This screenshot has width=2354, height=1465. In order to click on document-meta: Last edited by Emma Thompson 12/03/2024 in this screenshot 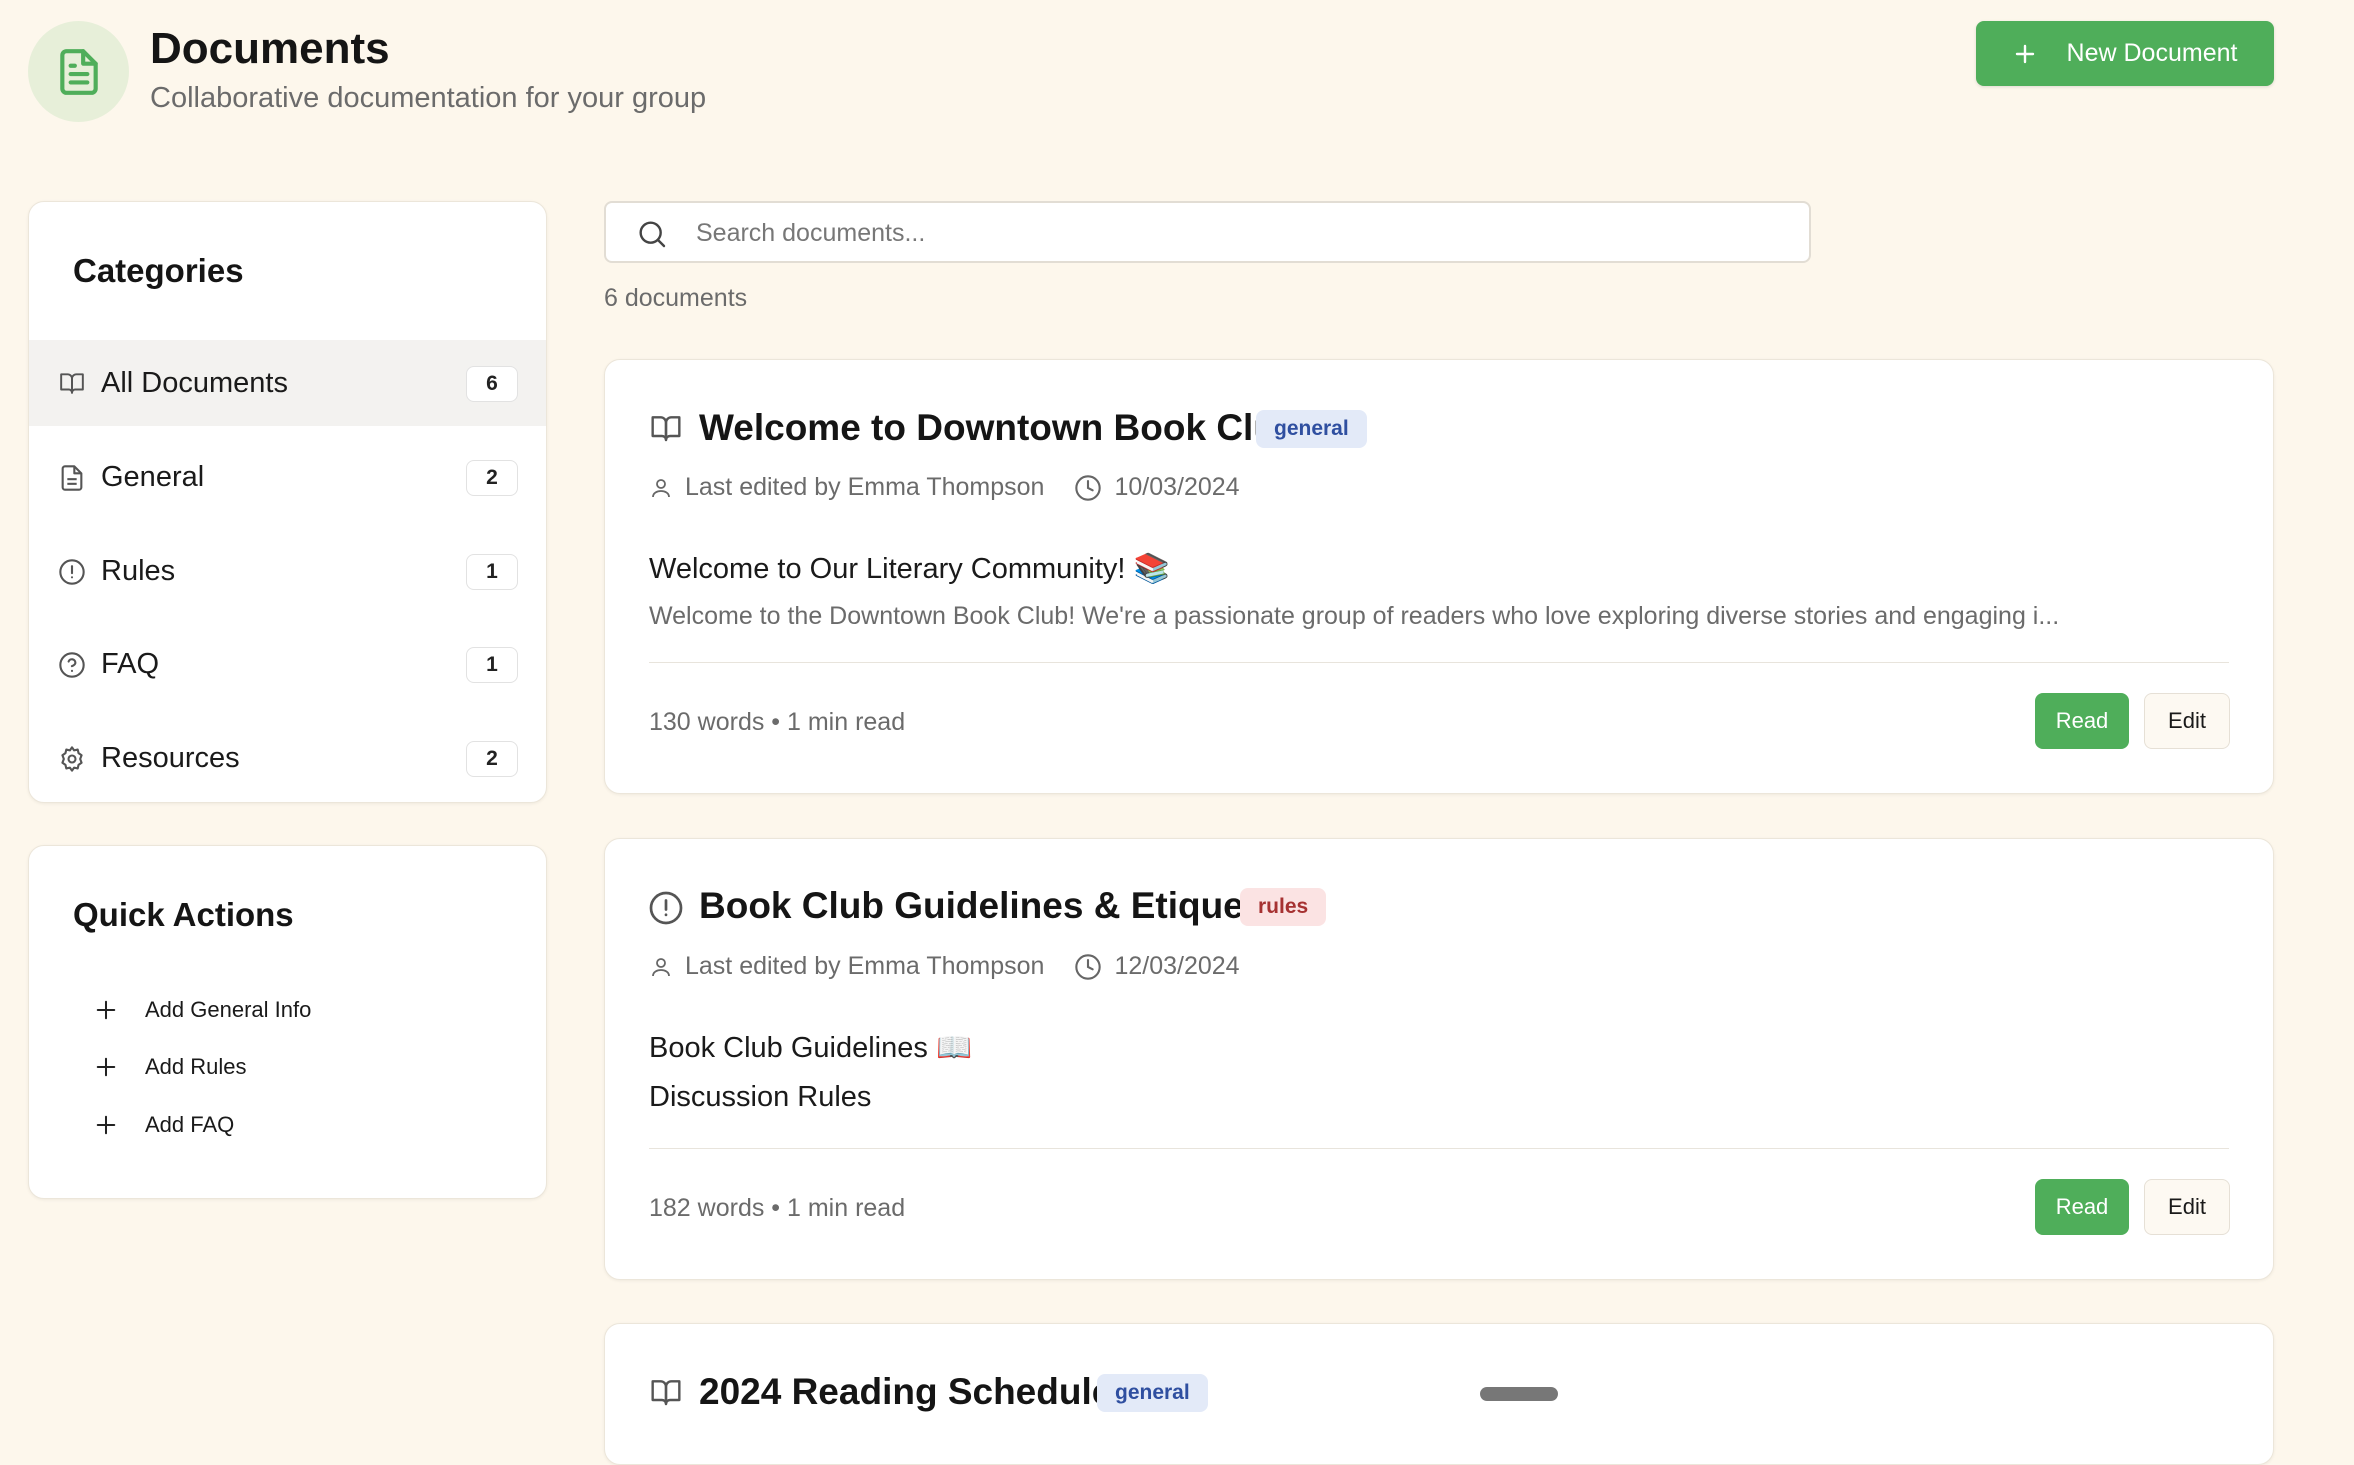, I will do `click(944, 966)`.